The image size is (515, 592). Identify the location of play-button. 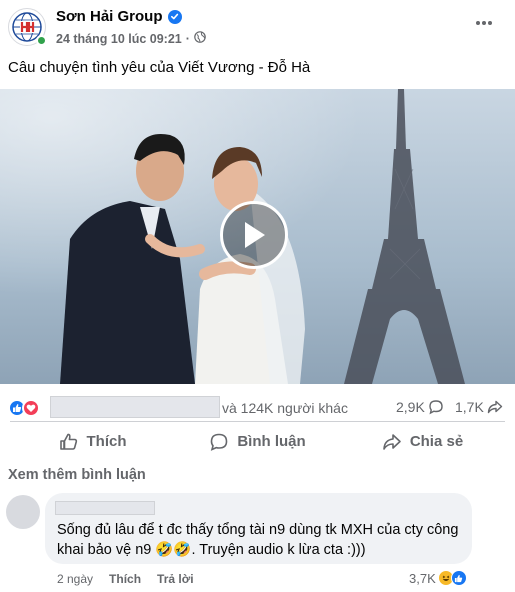
(254, 235).